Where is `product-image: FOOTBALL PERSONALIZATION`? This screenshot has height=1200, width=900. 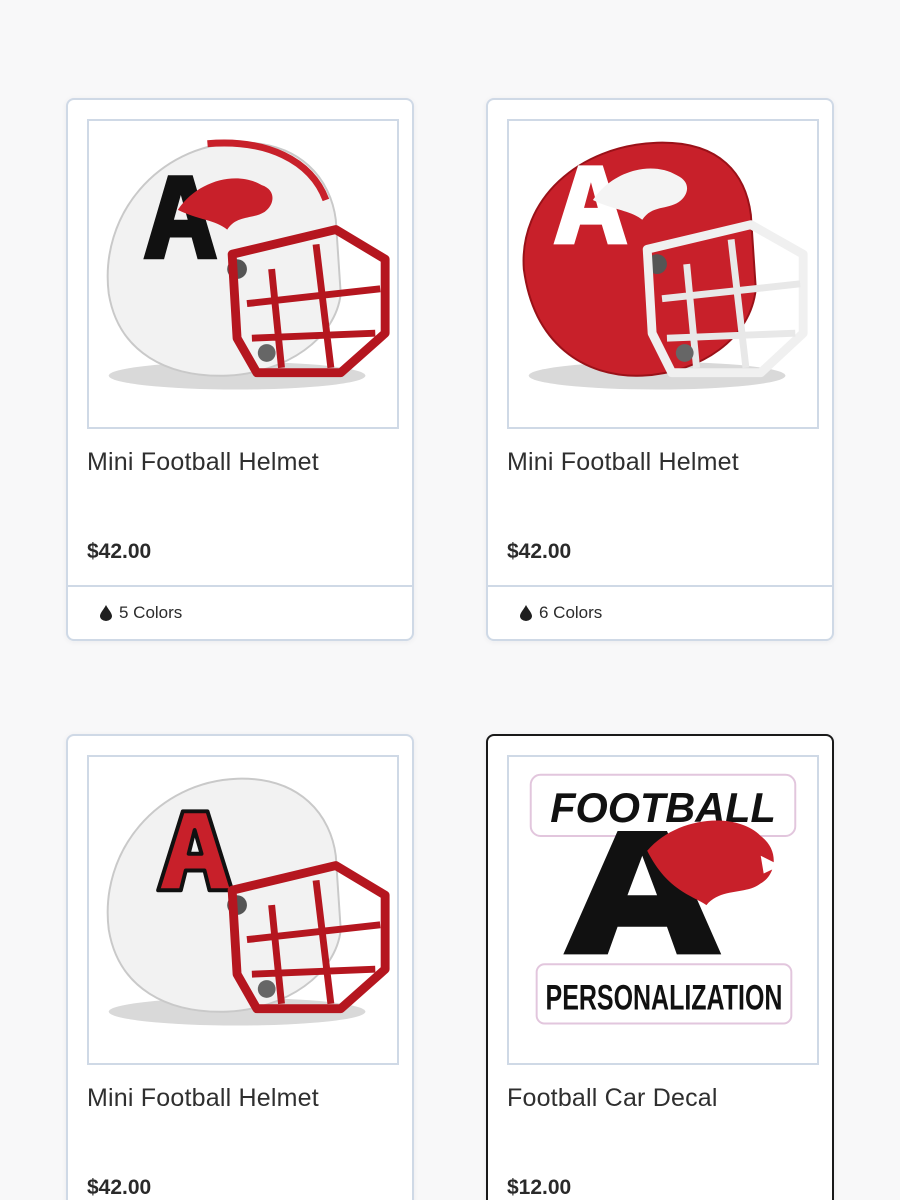 product-image: FOOTBALL PERSONALIZATION is located at coordinates (663, 910).